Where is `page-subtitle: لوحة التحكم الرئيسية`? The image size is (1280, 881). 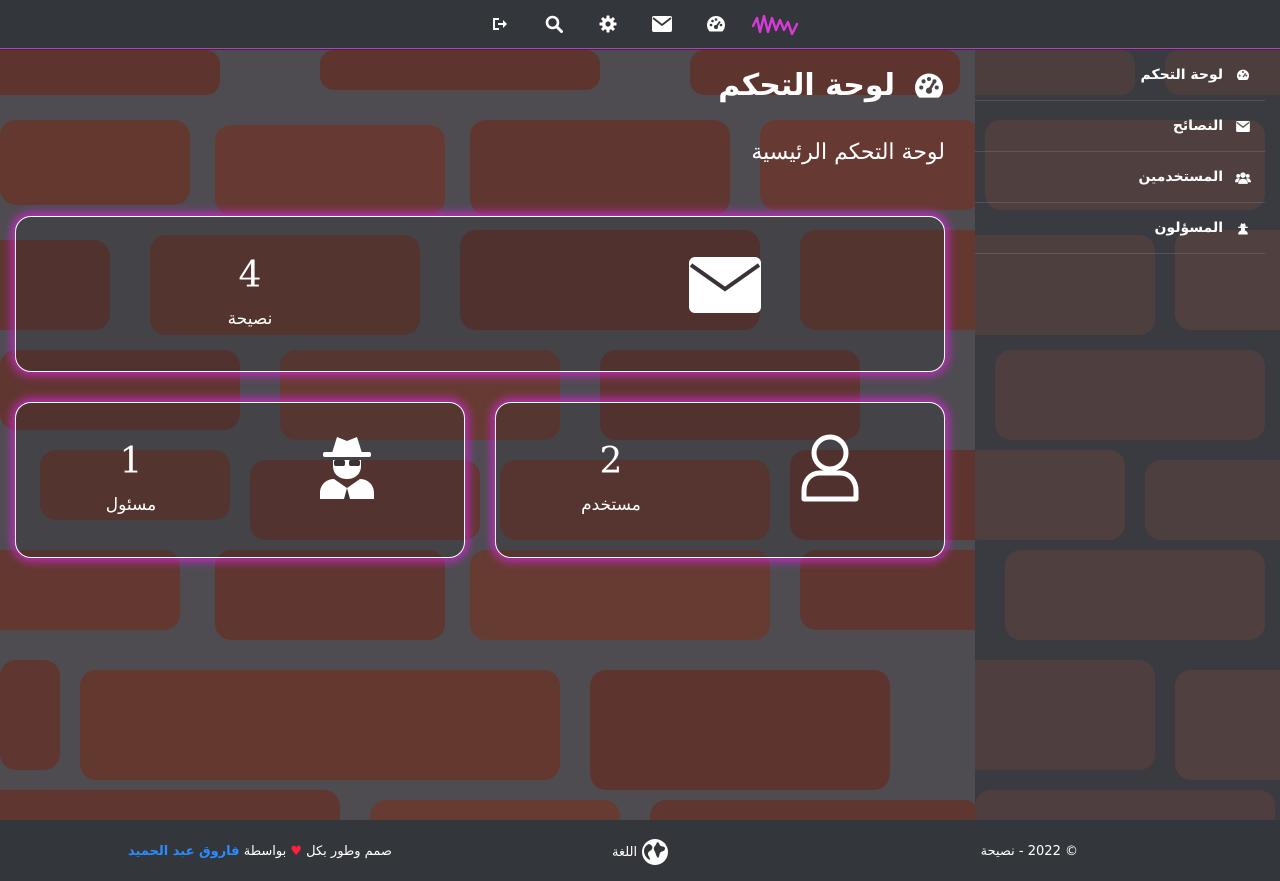
page-subtitle: لوحة التحكم الرئيسية is located at coordinates (848, 152).